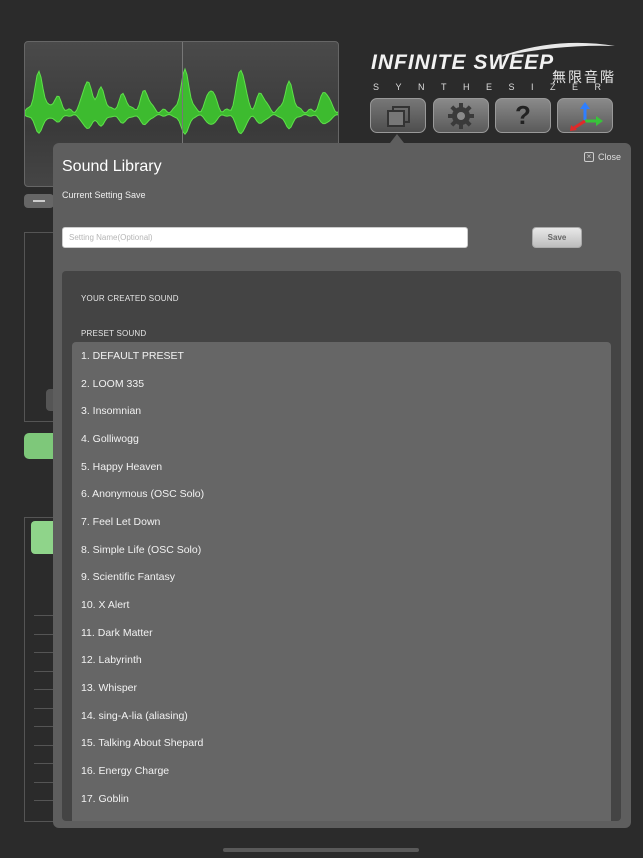  I want to click on preset-sound-header: PRESET SOUND, so click(114, 333).